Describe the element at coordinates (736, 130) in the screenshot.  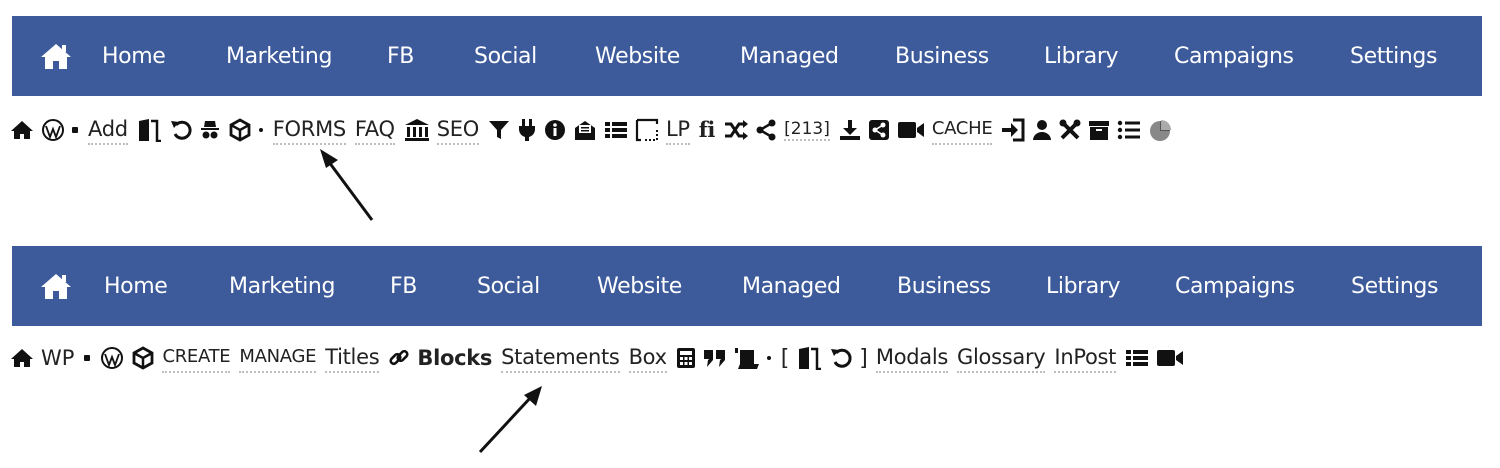
I see `shuffle-icon` at that location.